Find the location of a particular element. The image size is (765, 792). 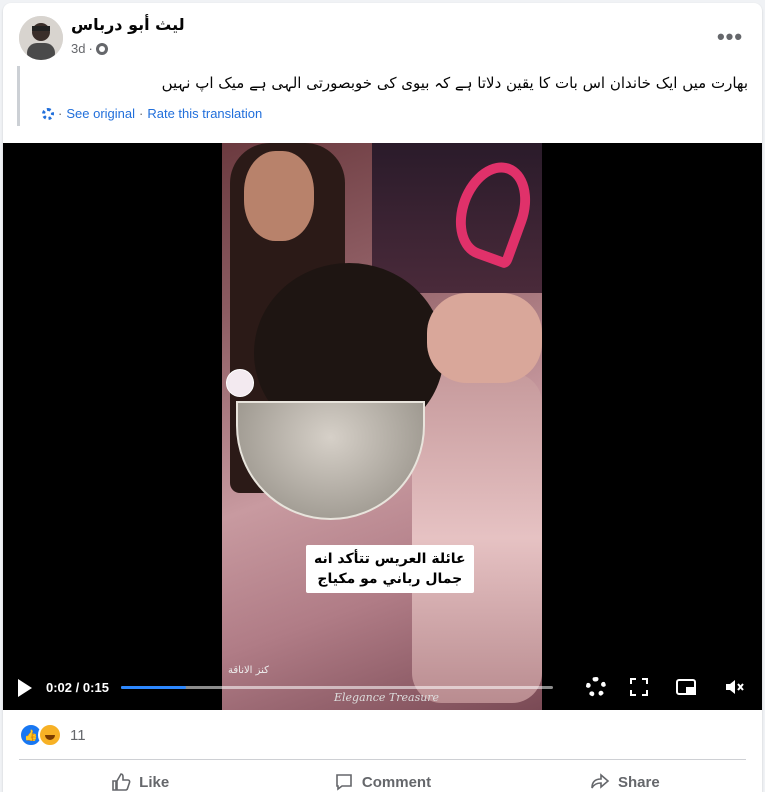

like-button: Like is located at coordinates (140, 779).